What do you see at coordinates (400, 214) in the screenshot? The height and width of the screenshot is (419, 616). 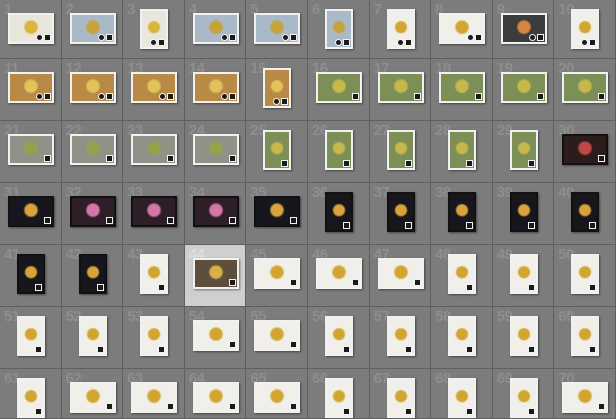 I see `thumbnail-cell: 37` at bounding box center [400, 214].